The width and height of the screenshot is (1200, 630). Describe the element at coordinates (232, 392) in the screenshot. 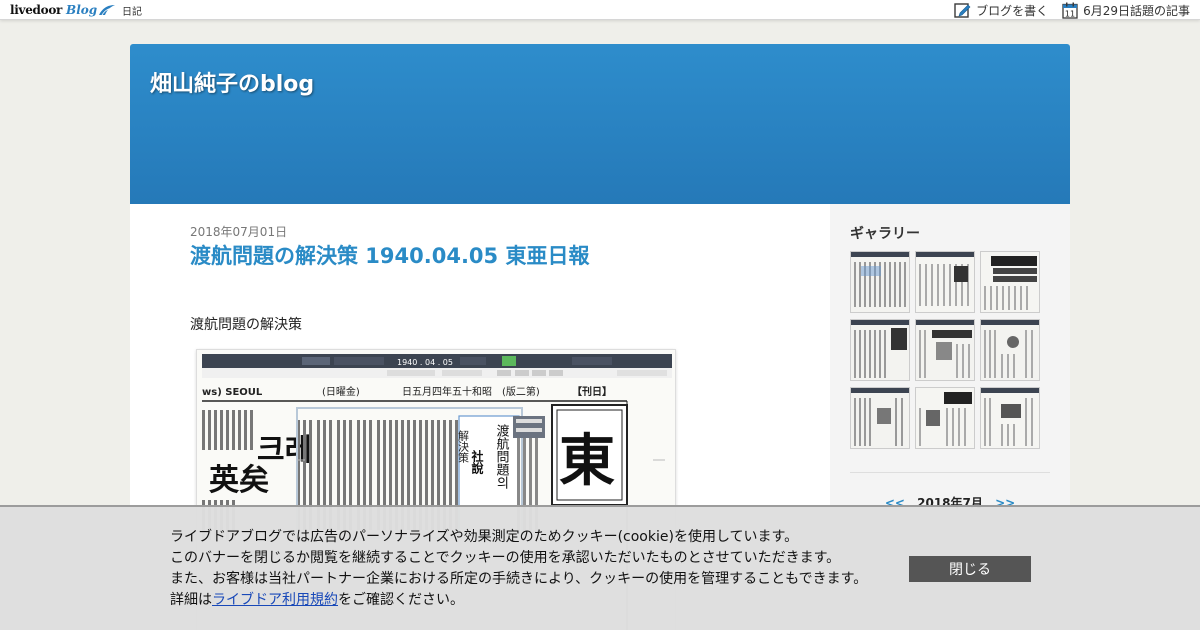

I see `masthead-left: ws) SEOUL` at that location.